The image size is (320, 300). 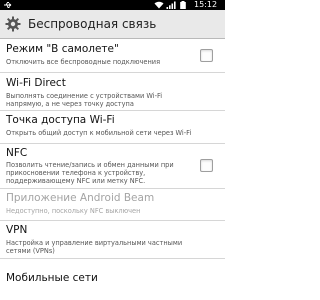 What do you see at coordinates (17, 153) in the screenshot?
I see `setting-title: NFC` at bounding box center [17, 153].